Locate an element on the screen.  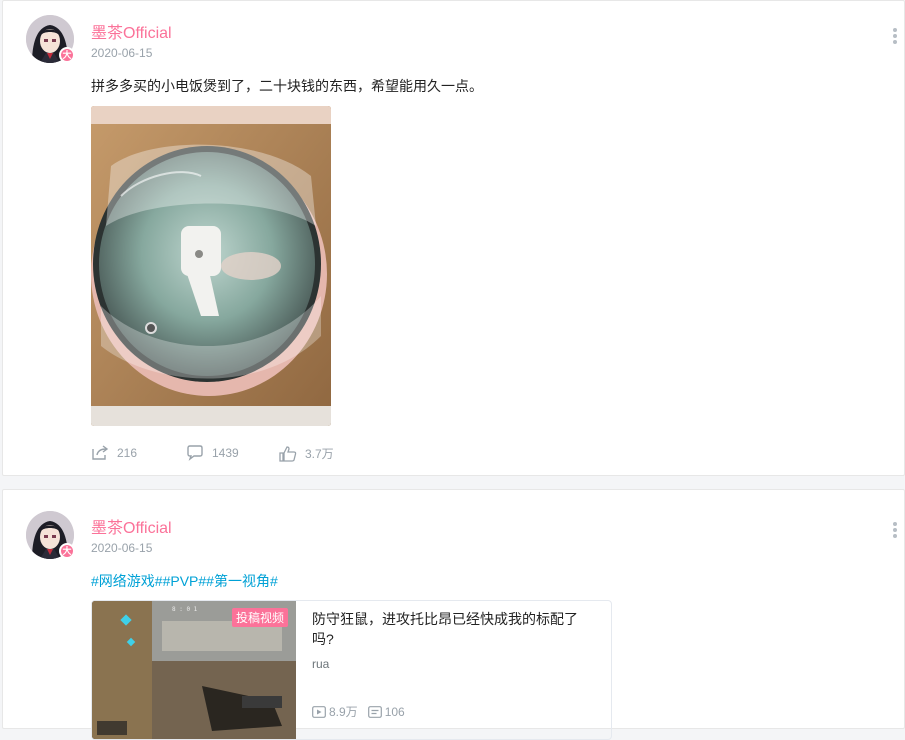
danmaku-count-stat: 106 is located at coordinates (386, 711).